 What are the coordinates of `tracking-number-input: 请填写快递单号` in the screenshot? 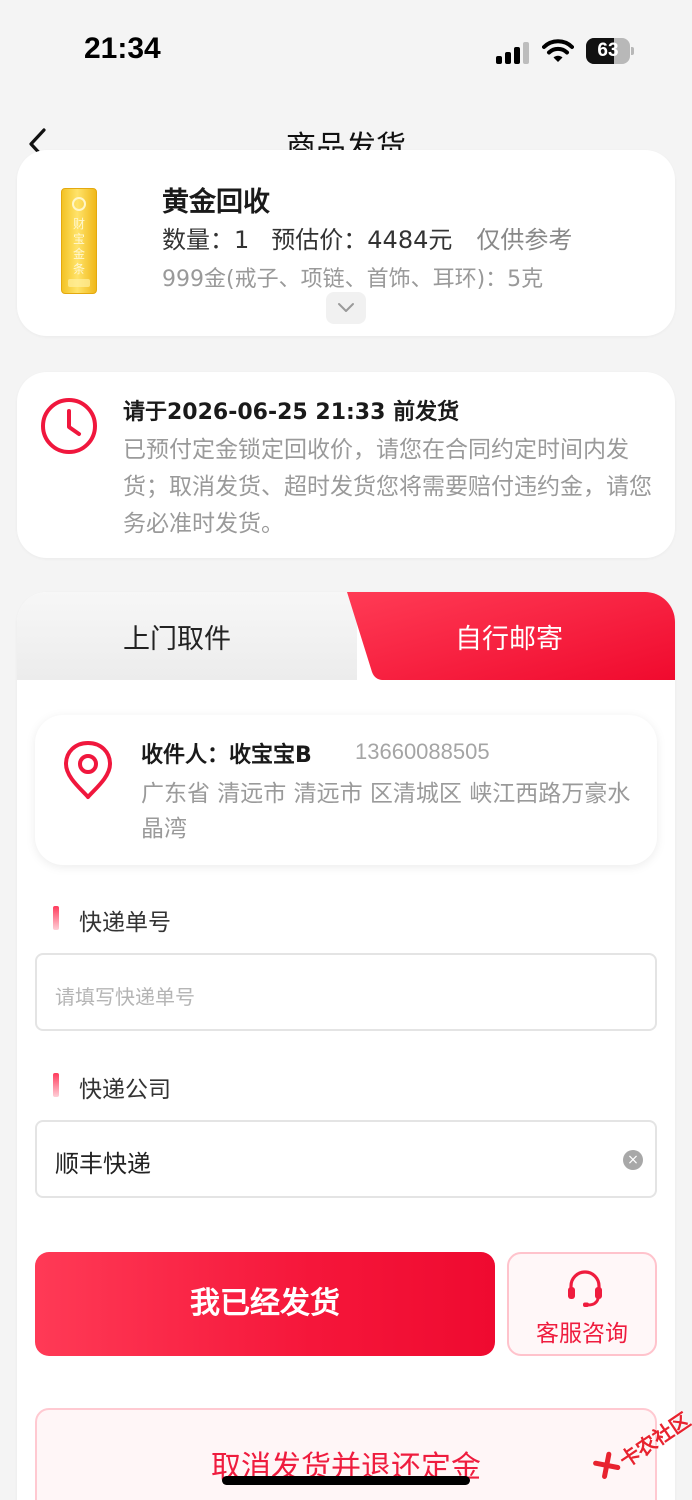 It's located at (346, 992).